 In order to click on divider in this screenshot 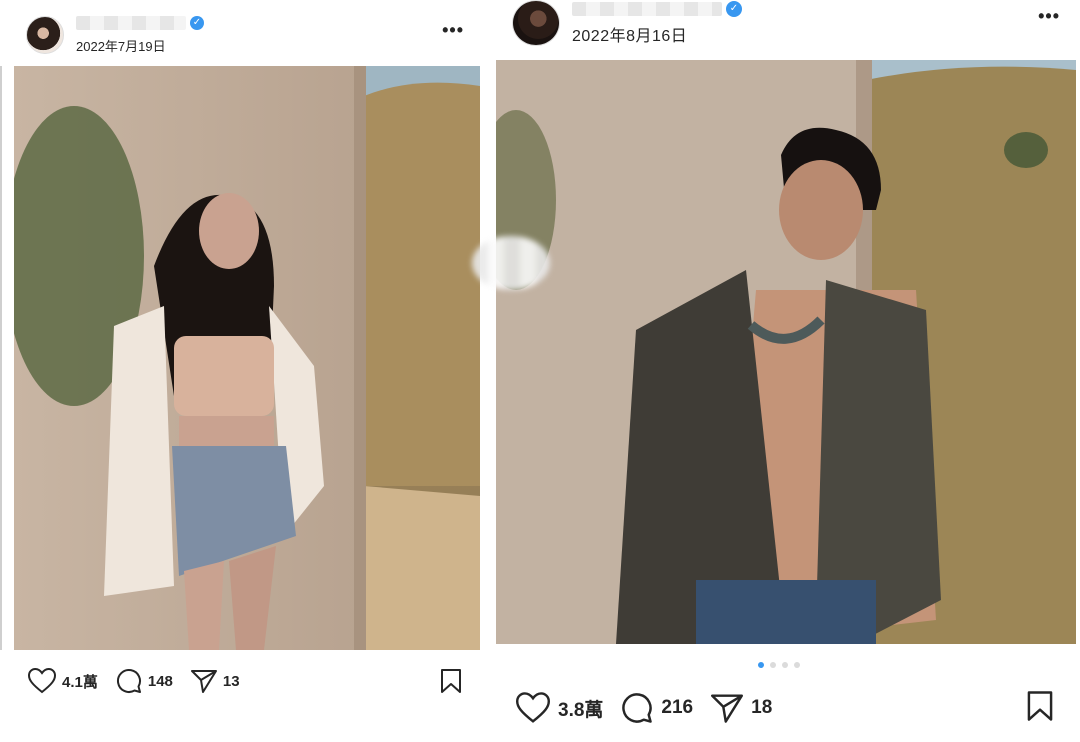, I will do `click(1, 358)`.